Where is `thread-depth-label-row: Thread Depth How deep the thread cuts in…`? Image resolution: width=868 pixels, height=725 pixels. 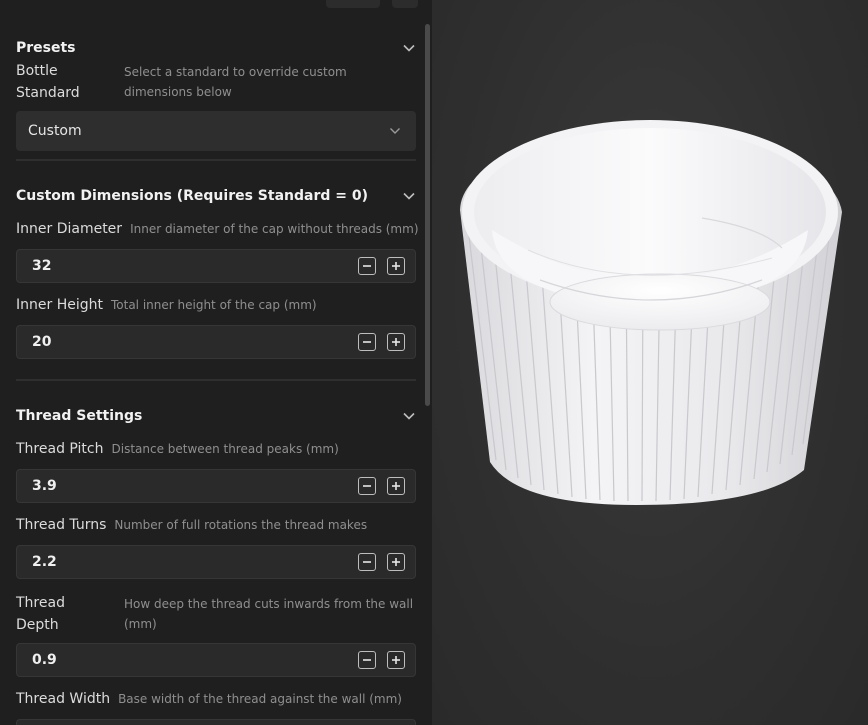 thread-depth-label-row: Thread Depth How deep the thread cuts in… is located at coordinates (216, 614).